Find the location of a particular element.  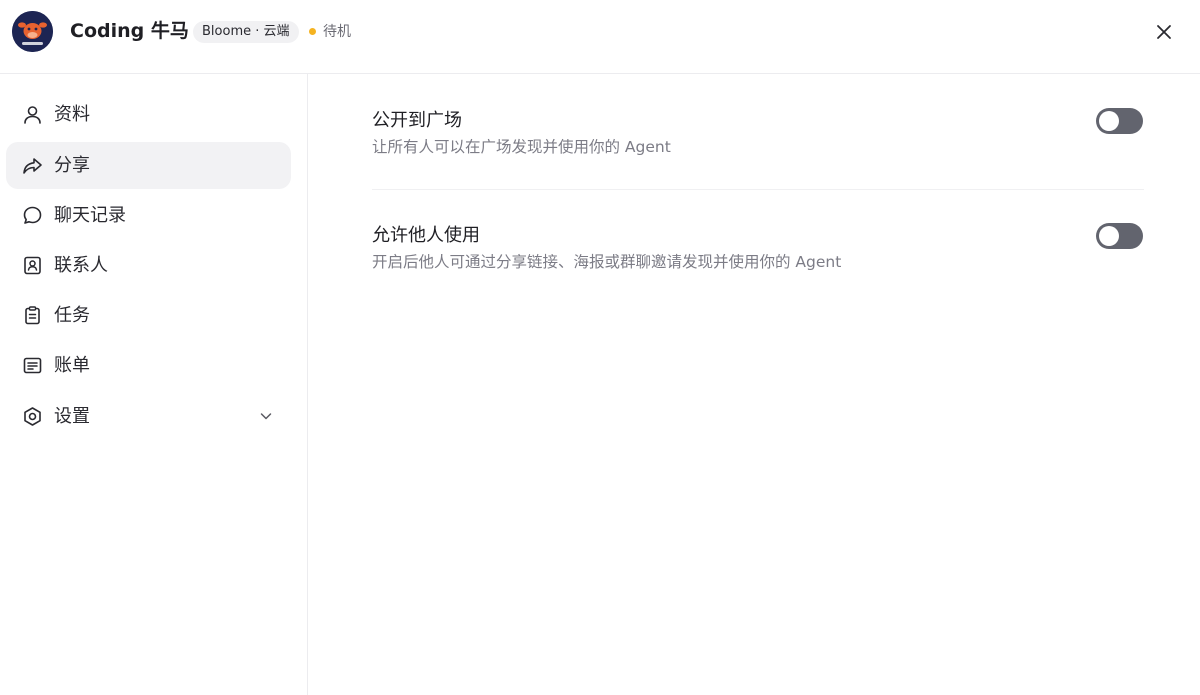

sidebar-item-label: 联系人 is located at coordinates (81, 265).